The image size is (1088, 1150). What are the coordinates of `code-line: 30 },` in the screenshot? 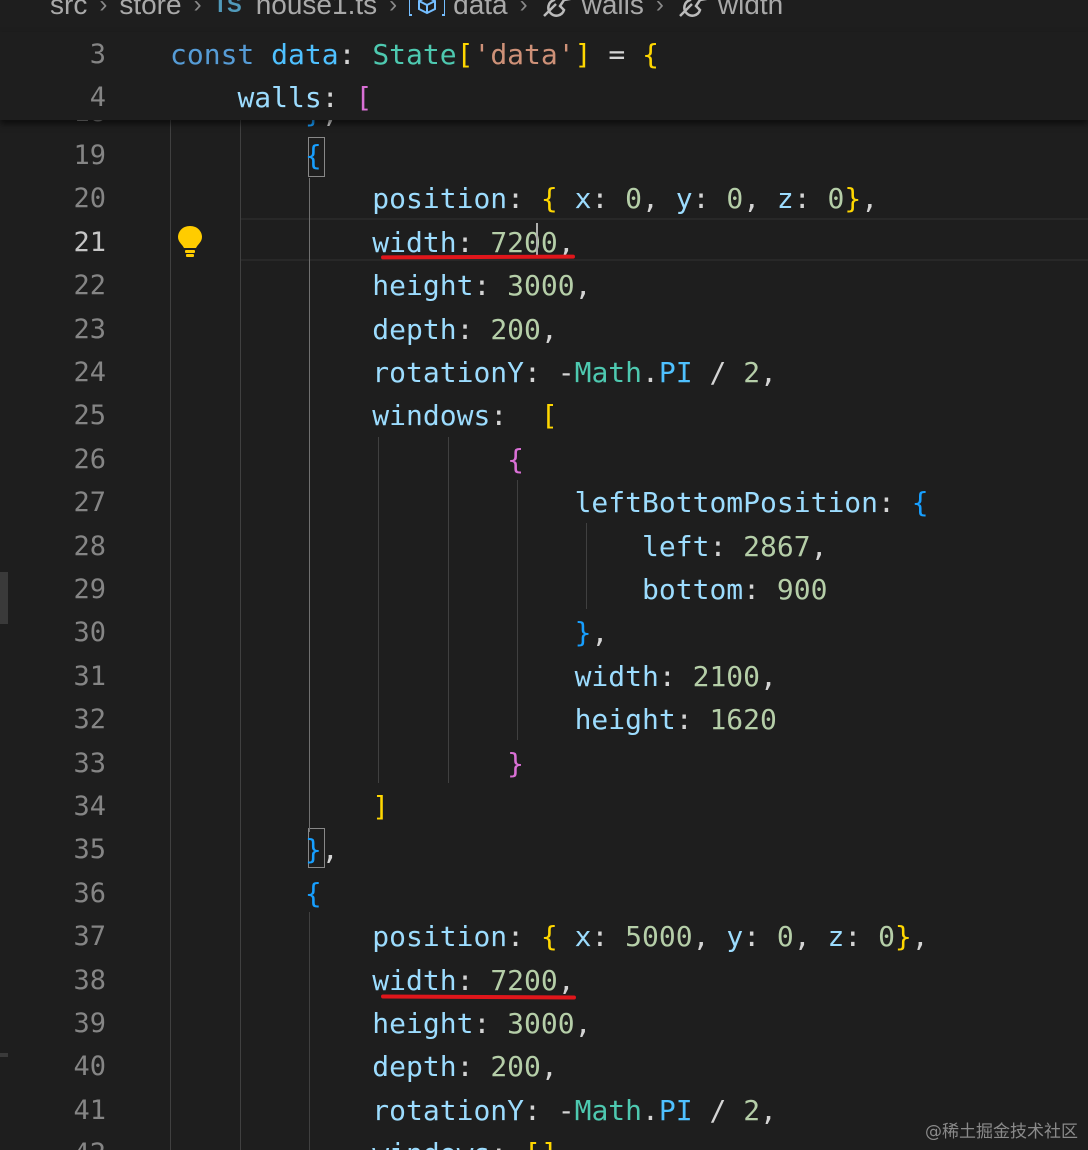 It's located at (544, 632).